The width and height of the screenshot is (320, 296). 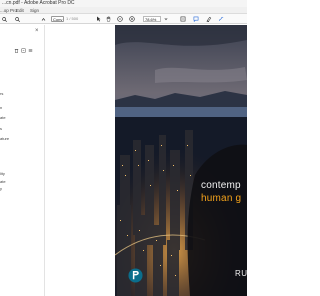 I want to click on cover-title-line1: contemp, so click(x=221, y=185).